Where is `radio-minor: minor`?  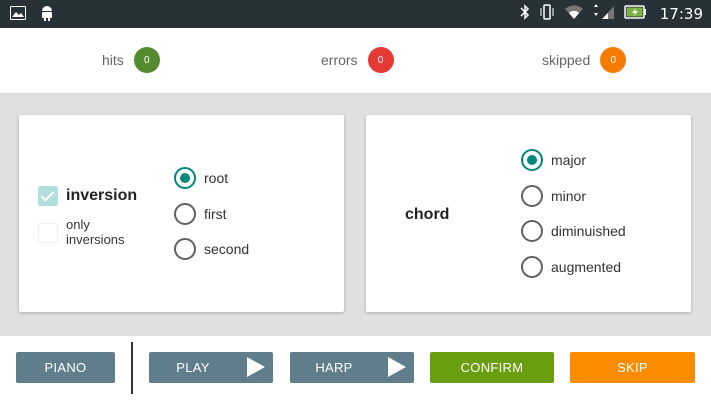
radio-minor: minor is located at coordinates (553, 196).